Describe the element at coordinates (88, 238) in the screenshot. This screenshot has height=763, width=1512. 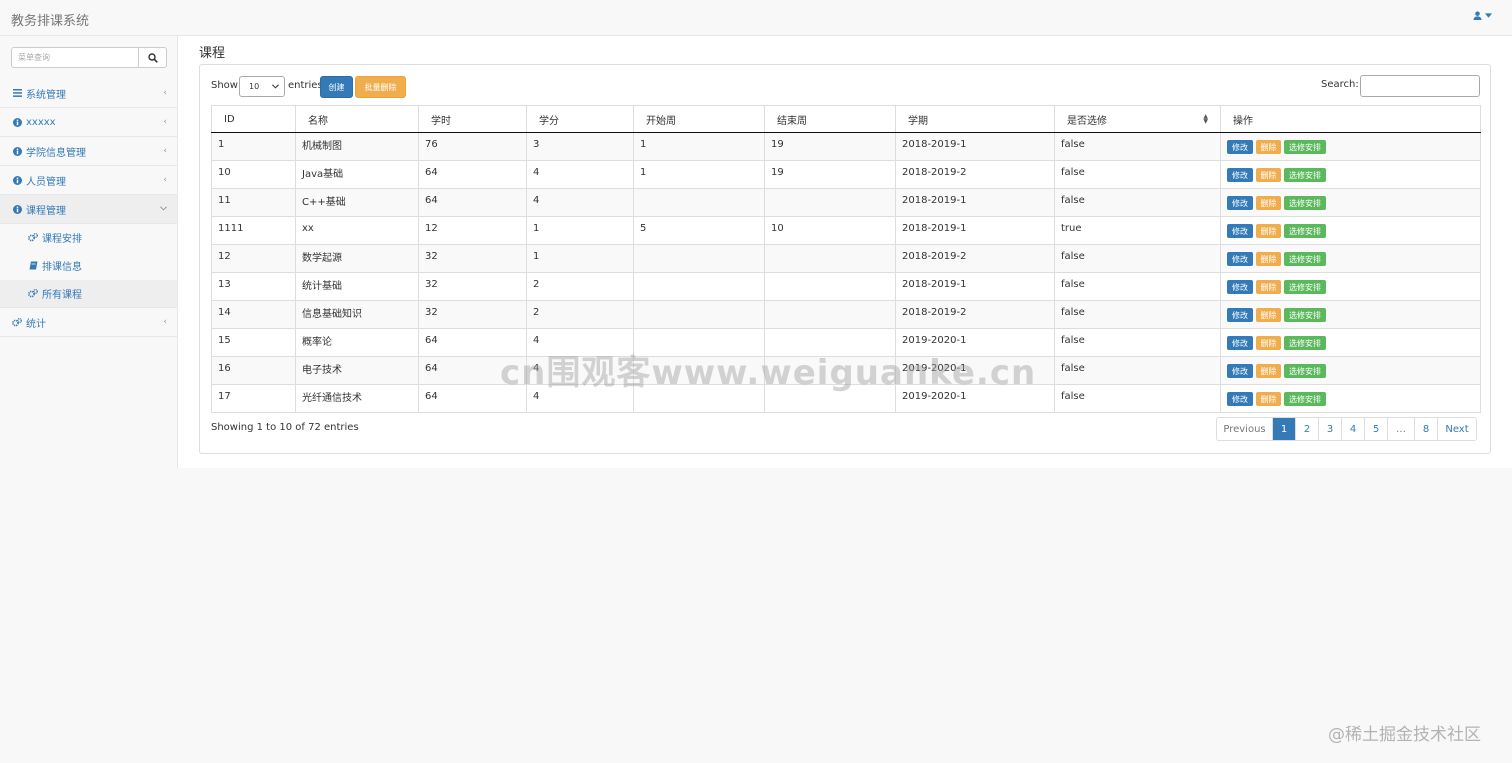
I see `sidebar-subitem-schedule: 课程安排` at that location.